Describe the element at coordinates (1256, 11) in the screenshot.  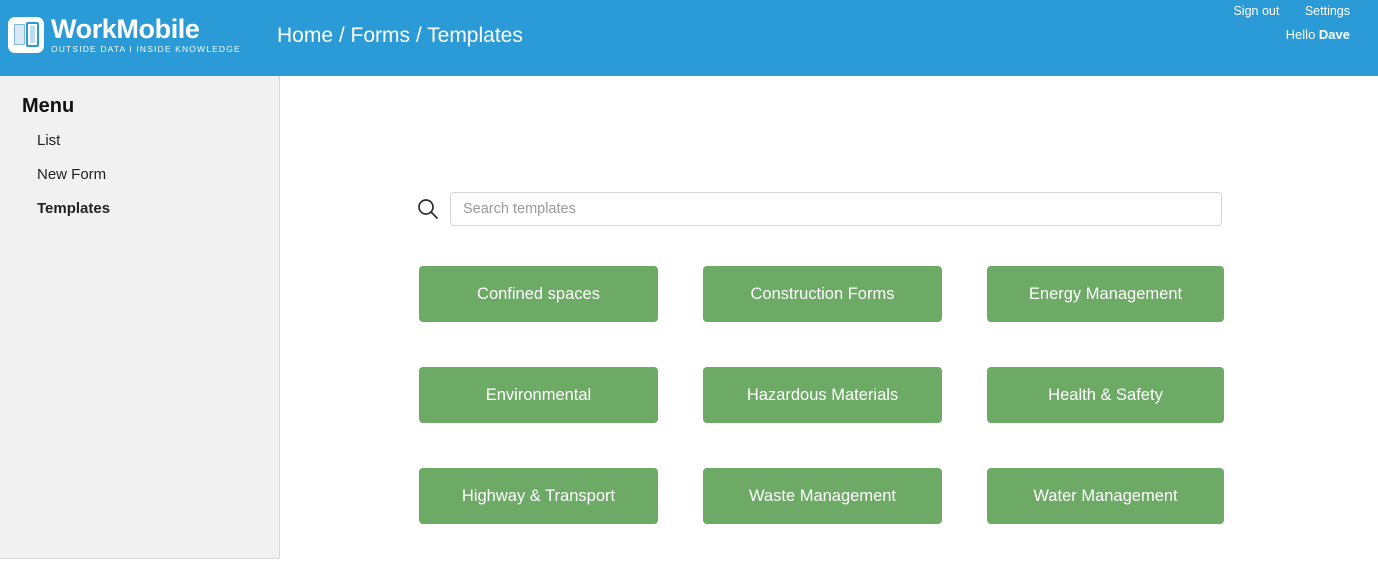
I see `sign-out-link: Sign out` at that location.